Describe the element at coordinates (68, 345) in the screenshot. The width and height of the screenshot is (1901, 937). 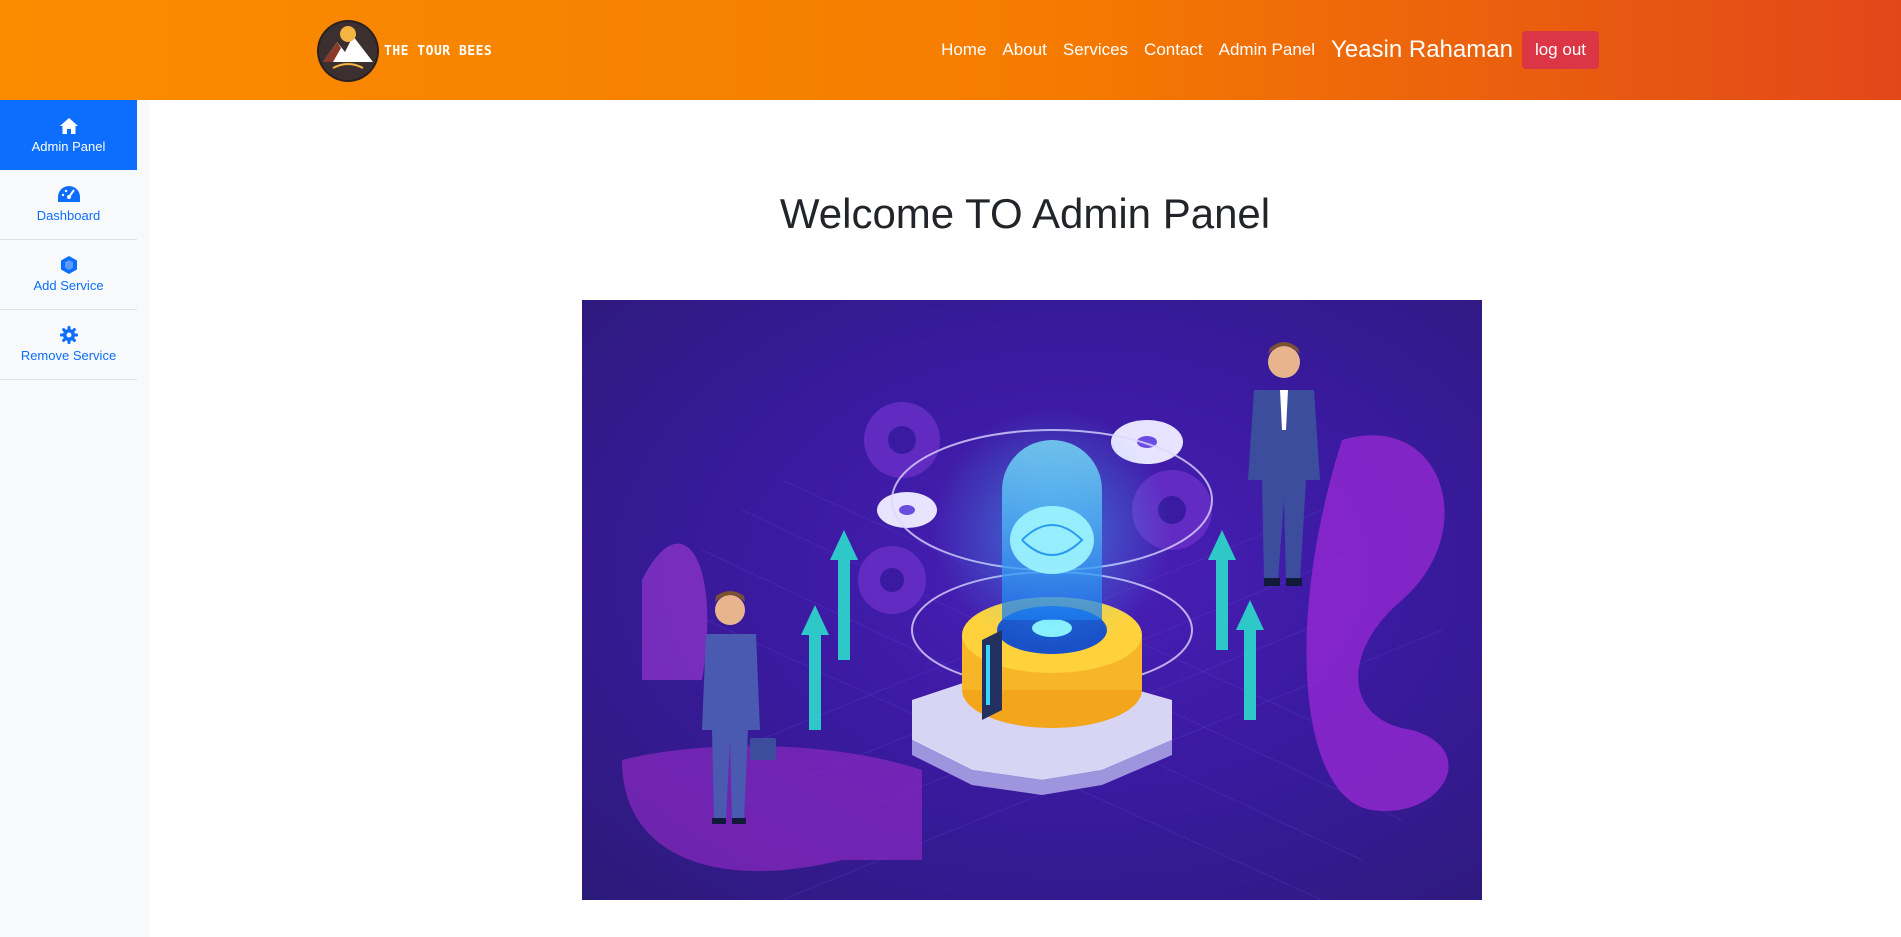
I see `sidebar-item-remove-service: Remove Service` at that location.